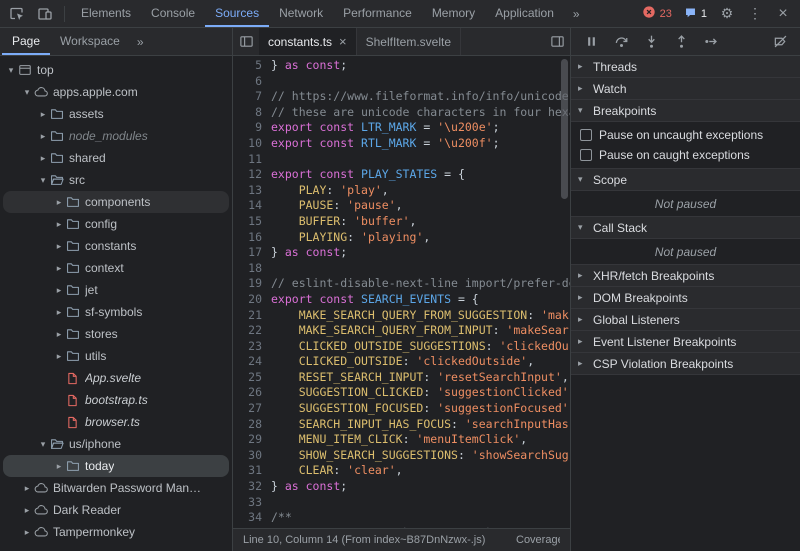 The width and height of the screenshot is (800, 551). I want to click on deactivate-breakpoints-icon, so click(780, 42).